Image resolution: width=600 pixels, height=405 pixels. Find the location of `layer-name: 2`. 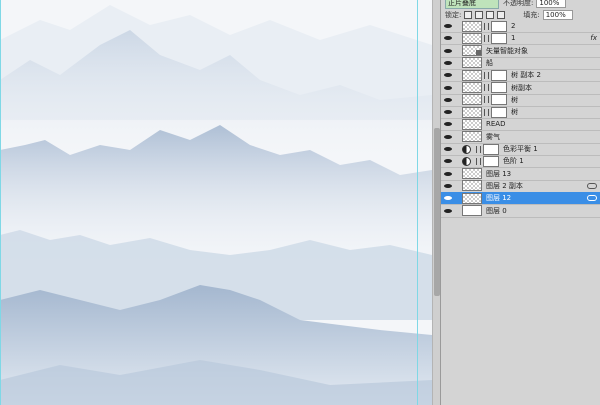

layer-name: 2 is located at coordinates (513, 26).